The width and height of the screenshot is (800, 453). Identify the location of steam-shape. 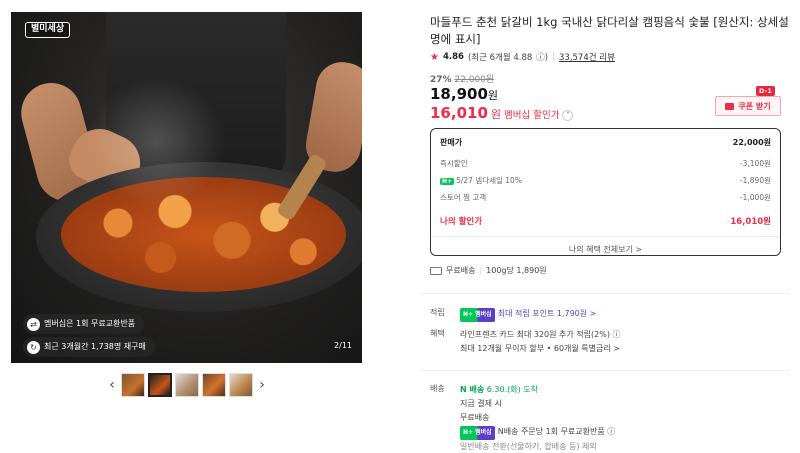
(156, 142).